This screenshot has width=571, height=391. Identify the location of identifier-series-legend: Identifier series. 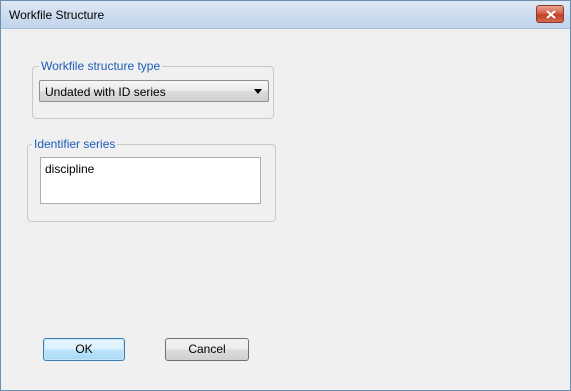
(75, 144).